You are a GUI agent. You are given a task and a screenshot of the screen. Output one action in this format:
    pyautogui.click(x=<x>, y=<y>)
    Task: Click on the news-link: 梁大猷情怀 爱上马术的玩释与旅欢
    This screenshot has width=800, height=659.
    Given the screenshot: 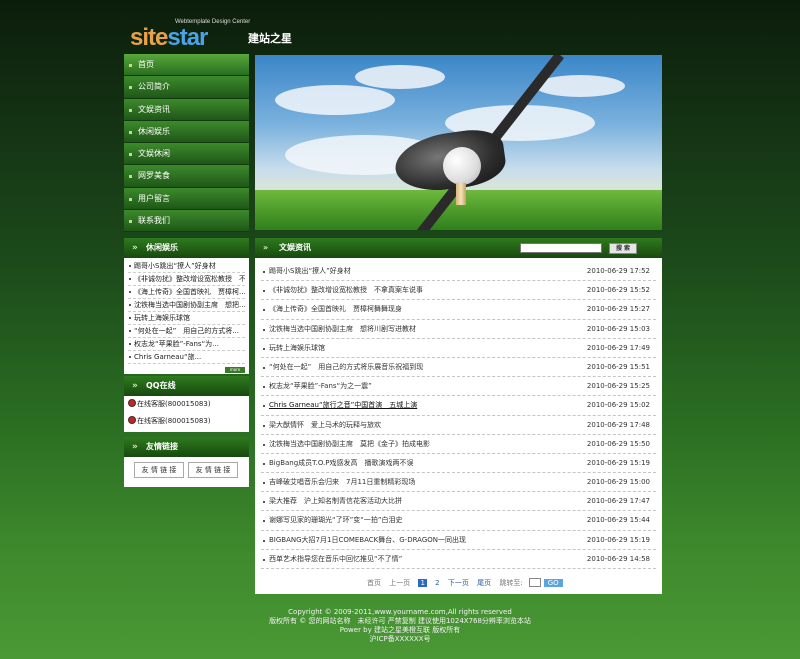 What is the action you would take?
    pyautogui.click(x=325, y=425)
    